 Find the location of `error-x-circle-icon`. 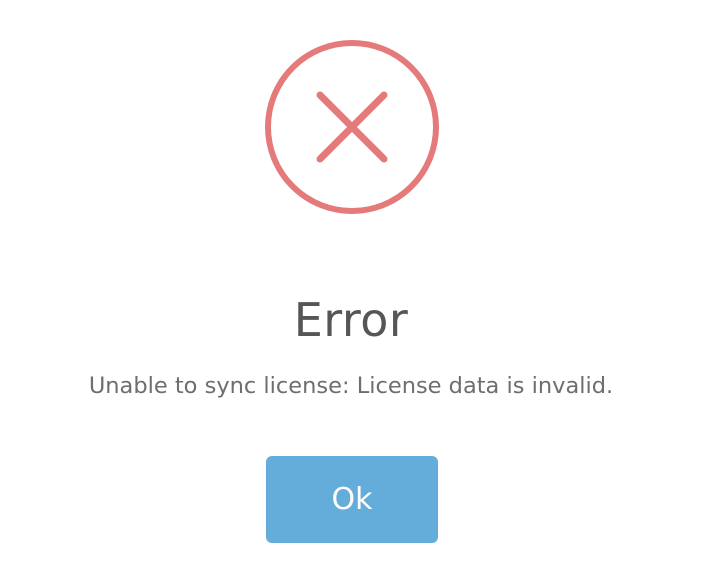

error-x-circle-icon is located at coordinates (352, 127).